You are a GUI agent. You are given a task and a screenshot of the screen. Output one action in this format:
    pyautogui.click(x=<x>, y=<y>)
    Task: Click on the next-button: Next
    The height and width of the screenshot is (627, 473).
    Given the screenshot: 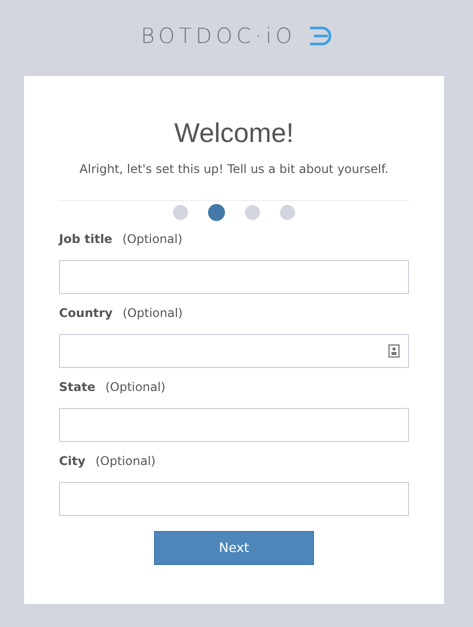 What is the action you would take?
    pyautogui.click(x=234, y=548)
    